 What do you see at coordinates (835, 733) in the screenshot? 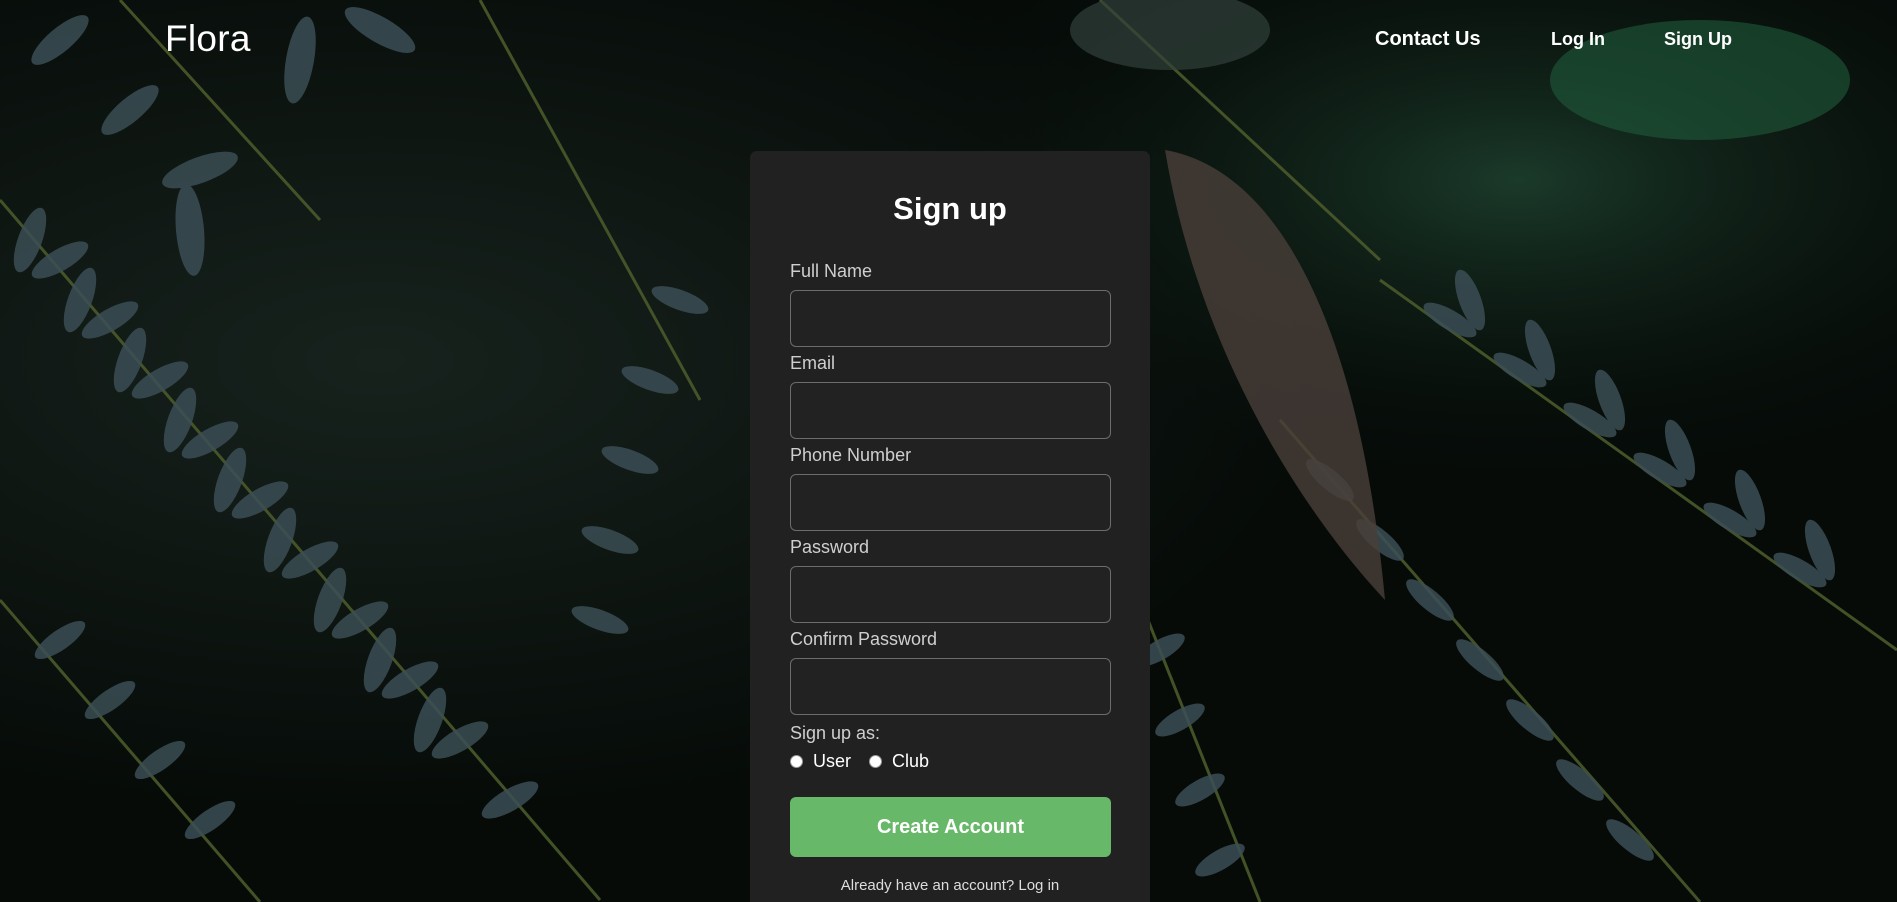
I see `signup-as-label: Sign up as:` at bounding box center [835, 733].